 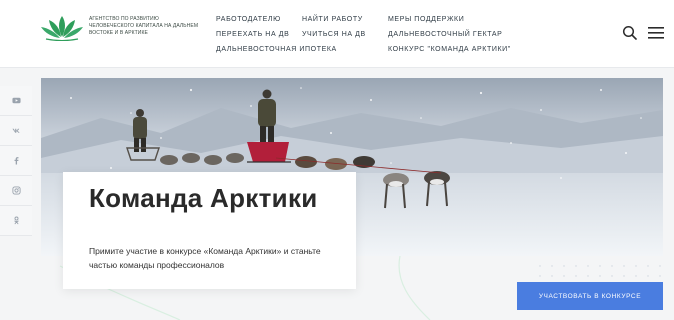 I want to click on hero-title: Команда Арктики, so click(x=203, y=198).